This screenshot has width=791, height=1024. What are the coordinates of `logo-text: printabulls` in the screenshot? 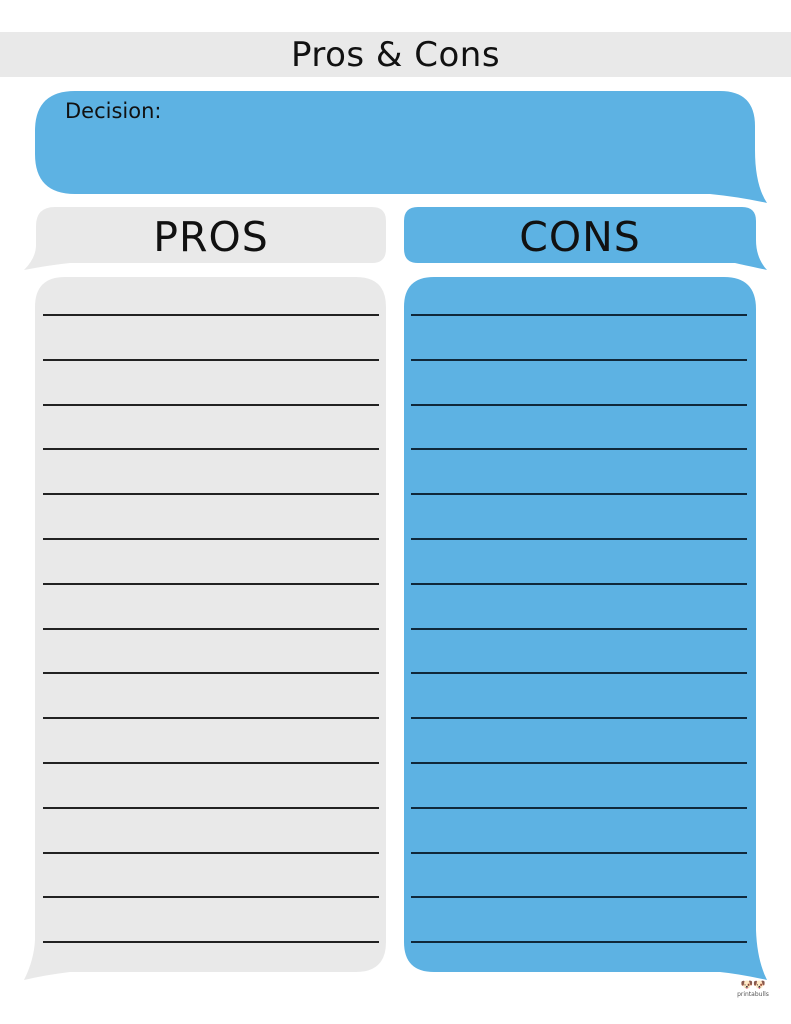 It's located at (753, 994).